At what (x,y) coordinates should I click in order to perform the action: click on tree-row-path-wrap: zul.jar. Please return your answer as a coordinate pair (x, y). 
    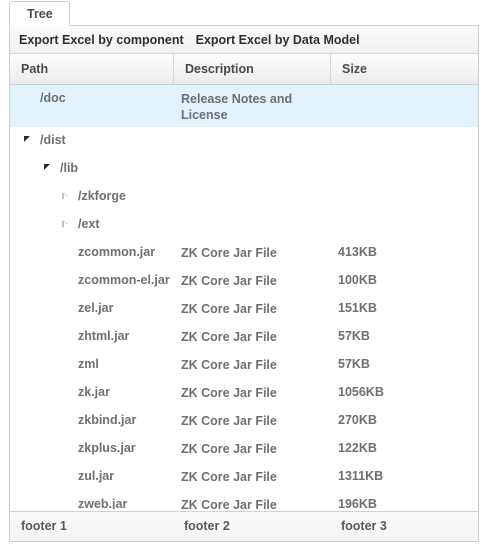
    Looking at the image, I should click on (91, 477).